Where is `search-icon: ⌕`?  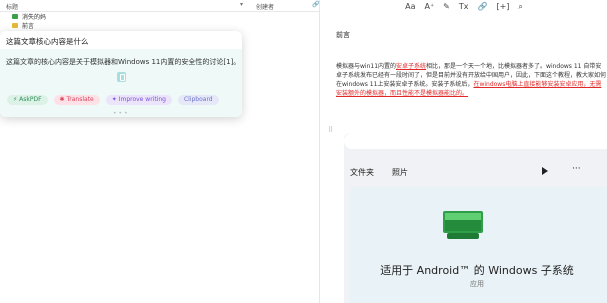 search-icon: ⌕ is located at coordinates (520, 7).